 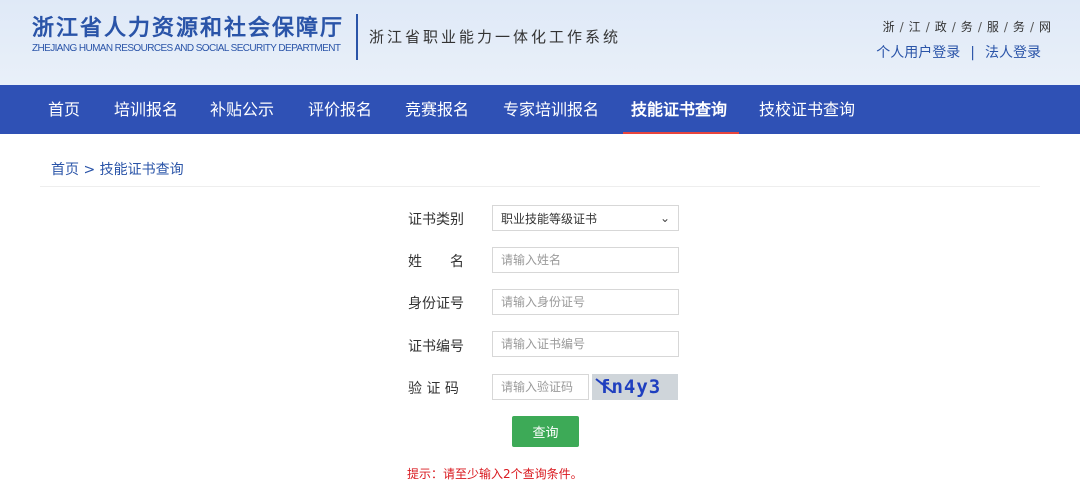 I want to click on nav-item-training-signup: 培训报名, so click(x=146, y=109).